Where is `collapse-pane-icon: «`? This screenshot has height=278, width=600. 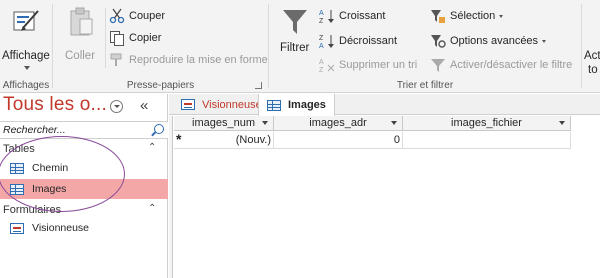
collapse-pane-icon: « is located at coordinates (144, 105).